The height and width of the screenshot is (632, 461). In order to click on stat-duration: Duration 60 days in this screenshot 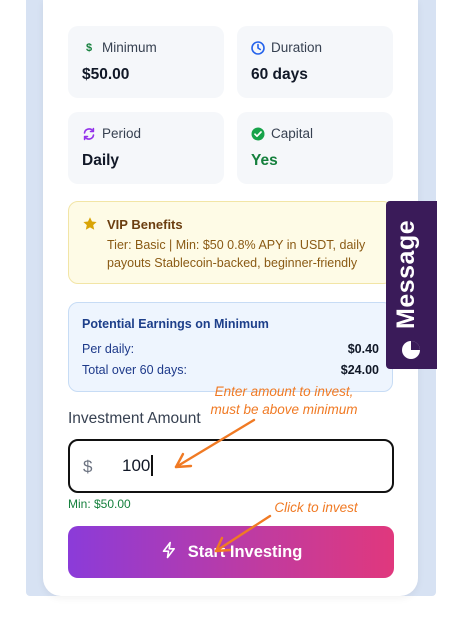, I will do `click(315, 62)`.